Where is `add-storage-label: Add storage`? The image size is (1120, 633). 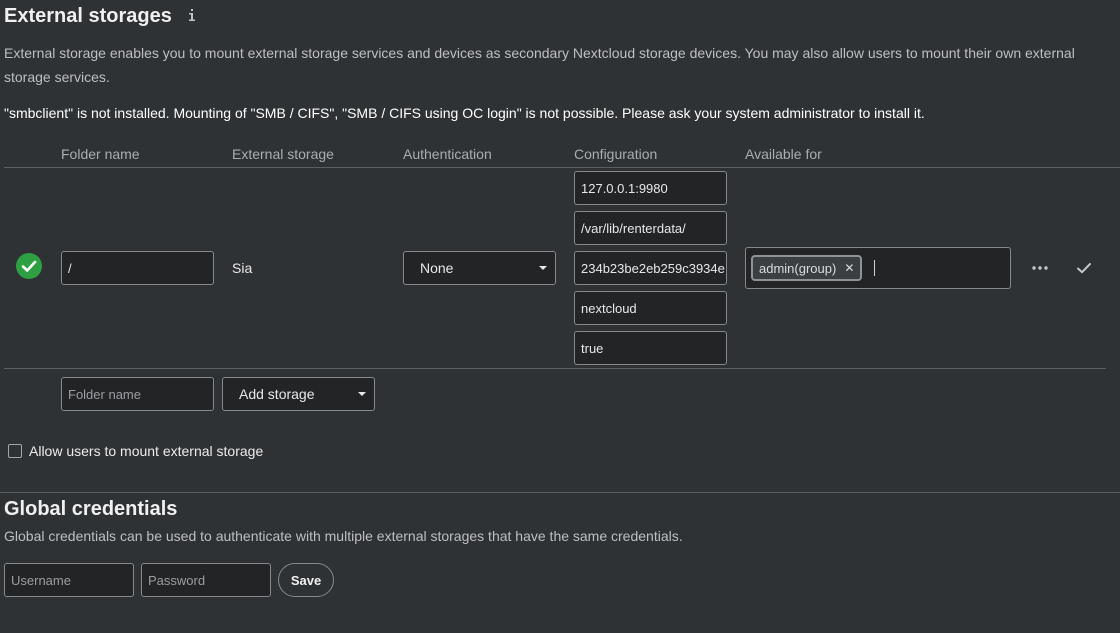 add-storage-label: Add storage is located at coordinates (277, 394).